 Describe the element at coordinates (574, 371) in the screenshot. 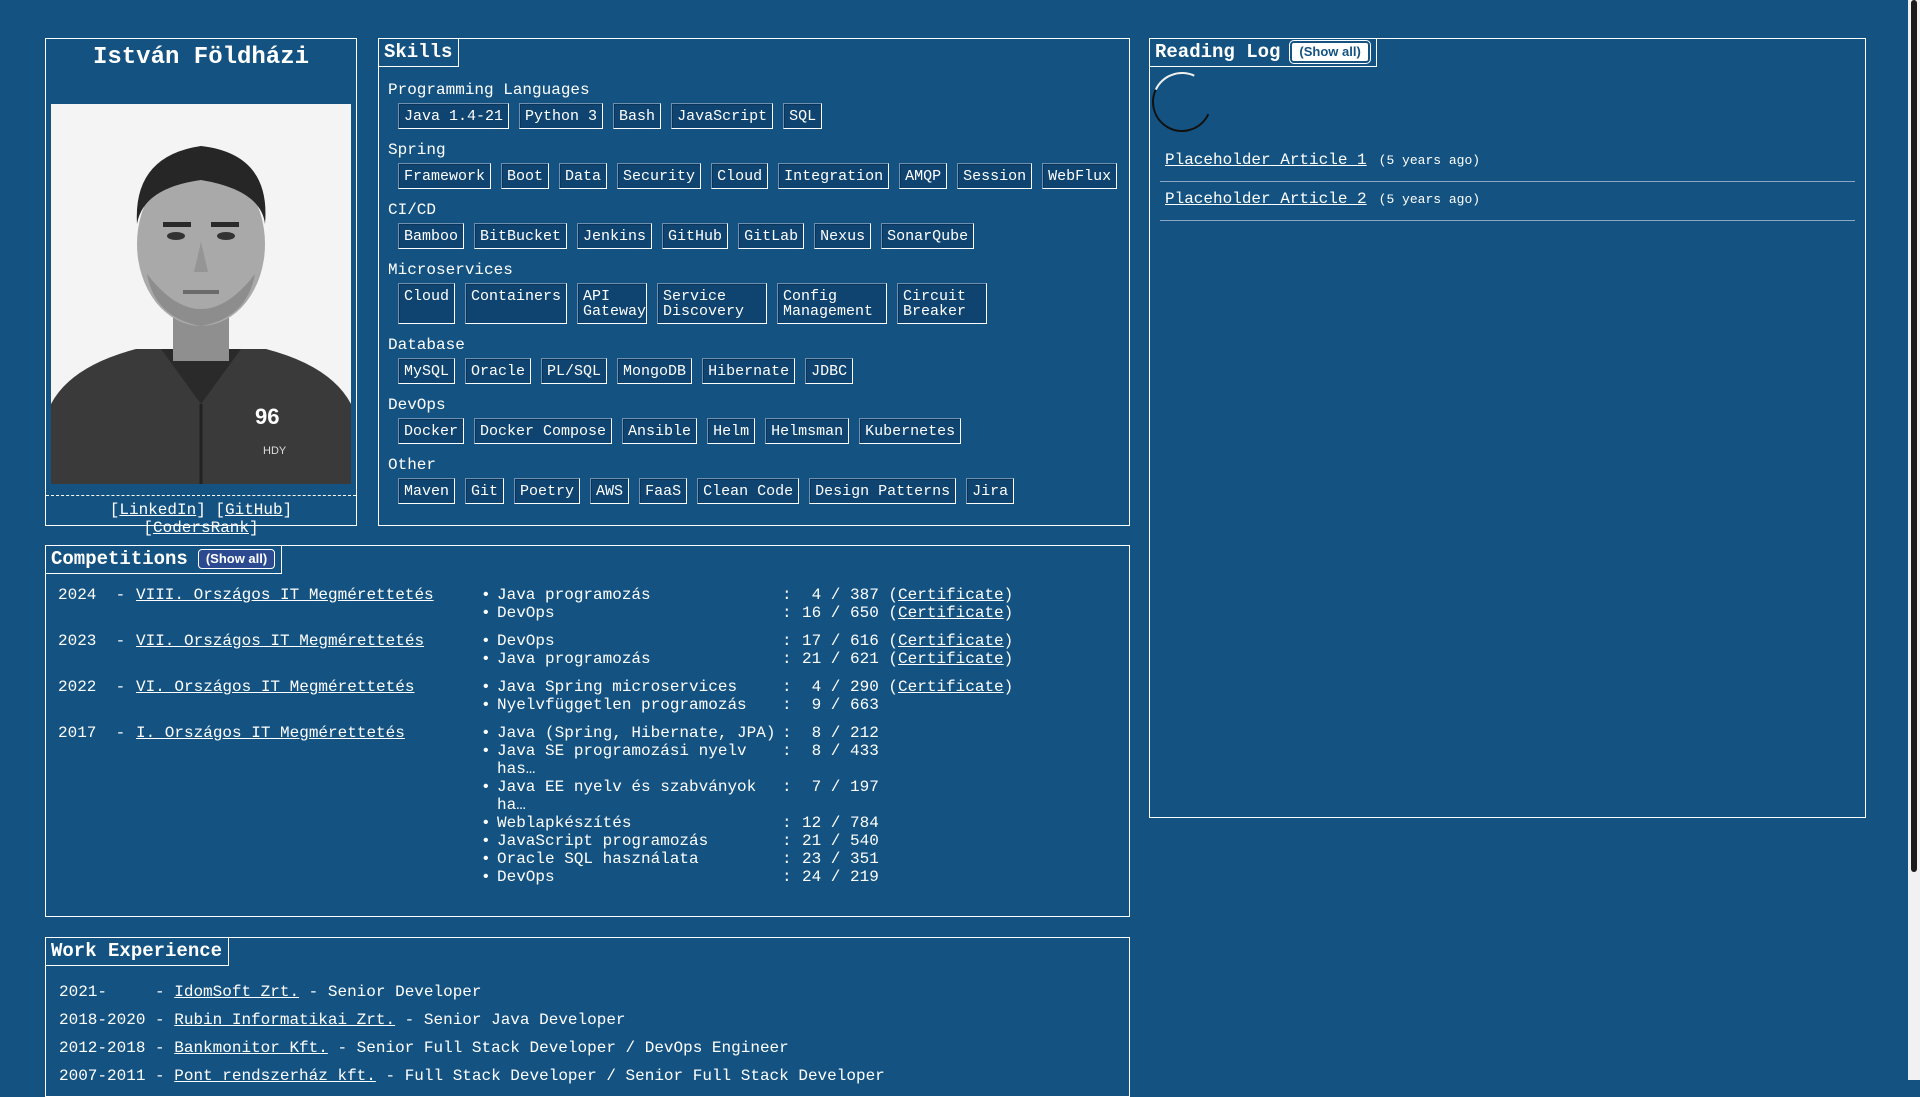

I see `skill-chip: PL/SQL` at that location.